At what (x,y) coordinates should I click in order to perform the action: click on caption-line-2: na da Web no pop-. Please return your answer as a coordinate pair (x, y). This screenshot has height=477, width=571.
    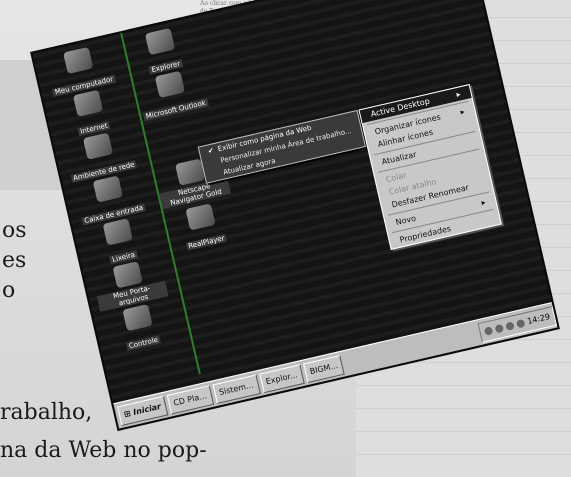
    Looking at the image, I should click on (103, 450).